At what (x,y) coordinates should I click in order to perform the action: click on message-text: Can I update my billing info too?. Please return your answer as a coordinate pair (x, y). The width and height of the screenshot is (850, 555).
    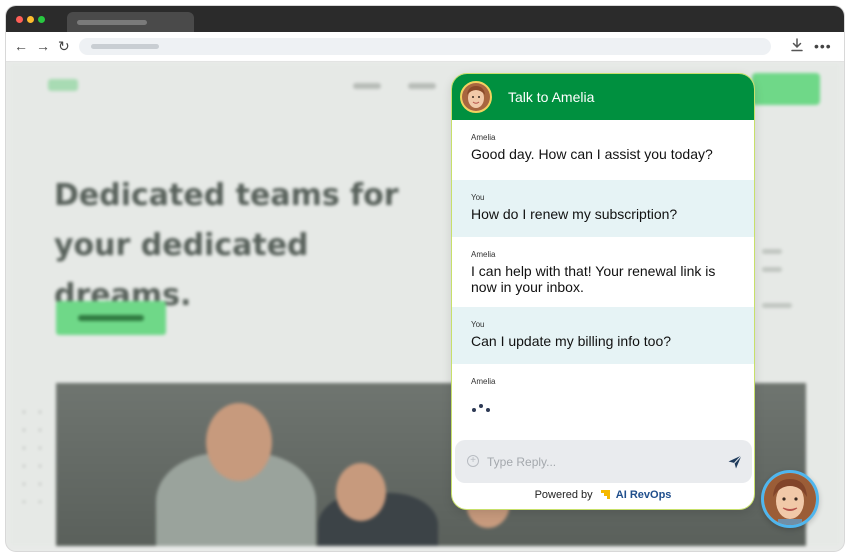
    Looking at the image, I should click on (571, 341).